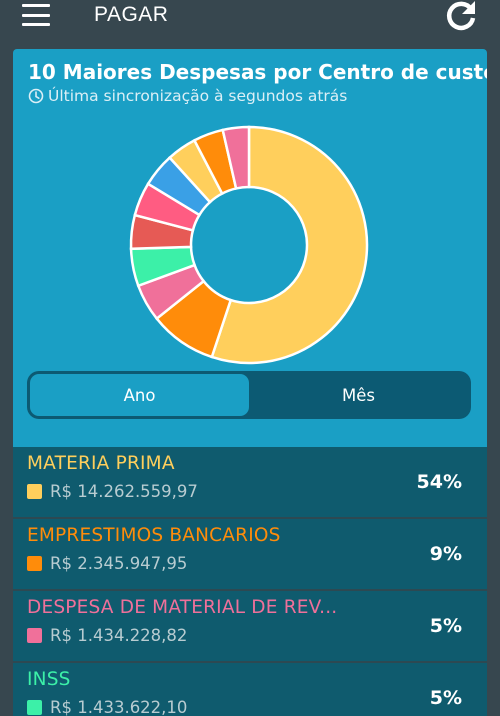 Image resolution: width=500 pixels, height=716 pixels. I want to click on item-percent: 54%, so click(439, 482).